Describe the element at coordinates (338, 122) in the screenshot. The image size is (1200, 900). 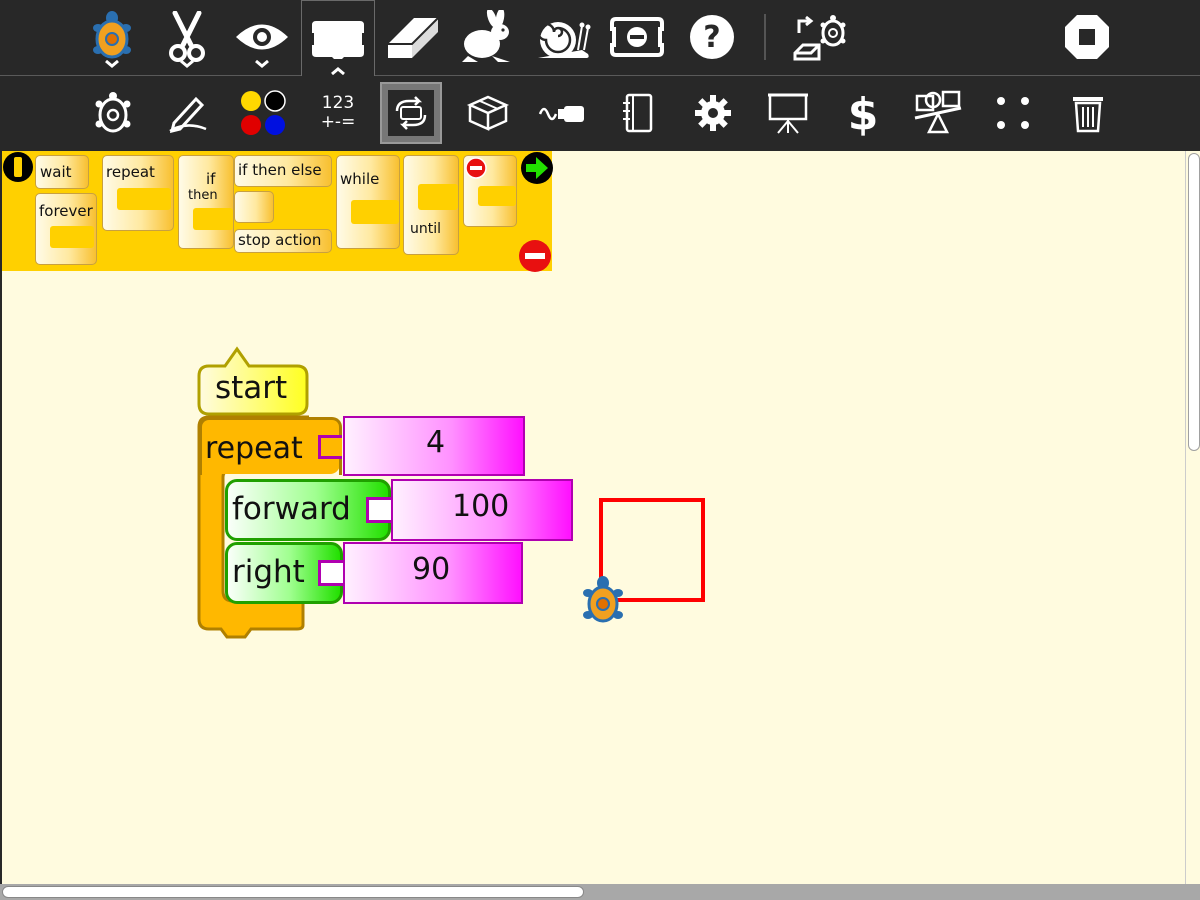
I see `numbers-label-ops: +-=` at that location.